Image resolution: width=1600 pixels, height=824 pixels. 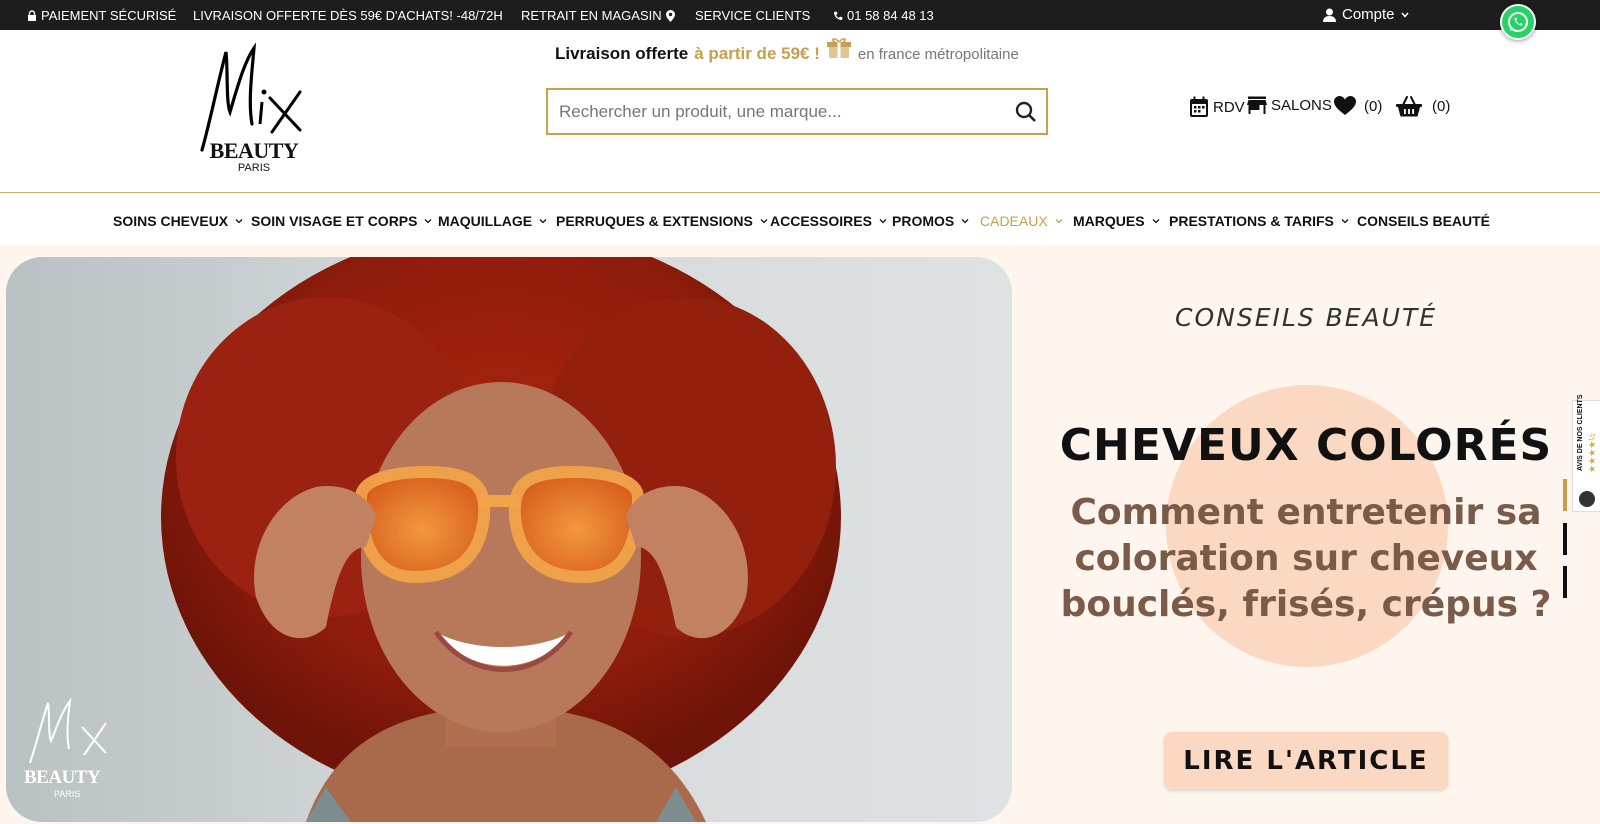 What do you see at coordinates (1329, 15) in the screenshot?
I see `user-icon` at bounding box center [1329, 15].